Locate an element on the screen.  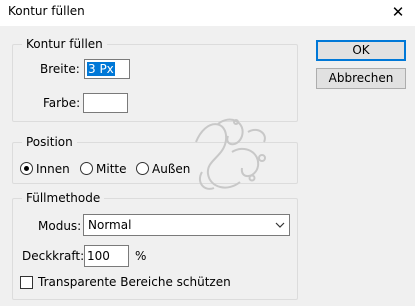
radio-inside-label: Innen is located at coordinates (53, 169).